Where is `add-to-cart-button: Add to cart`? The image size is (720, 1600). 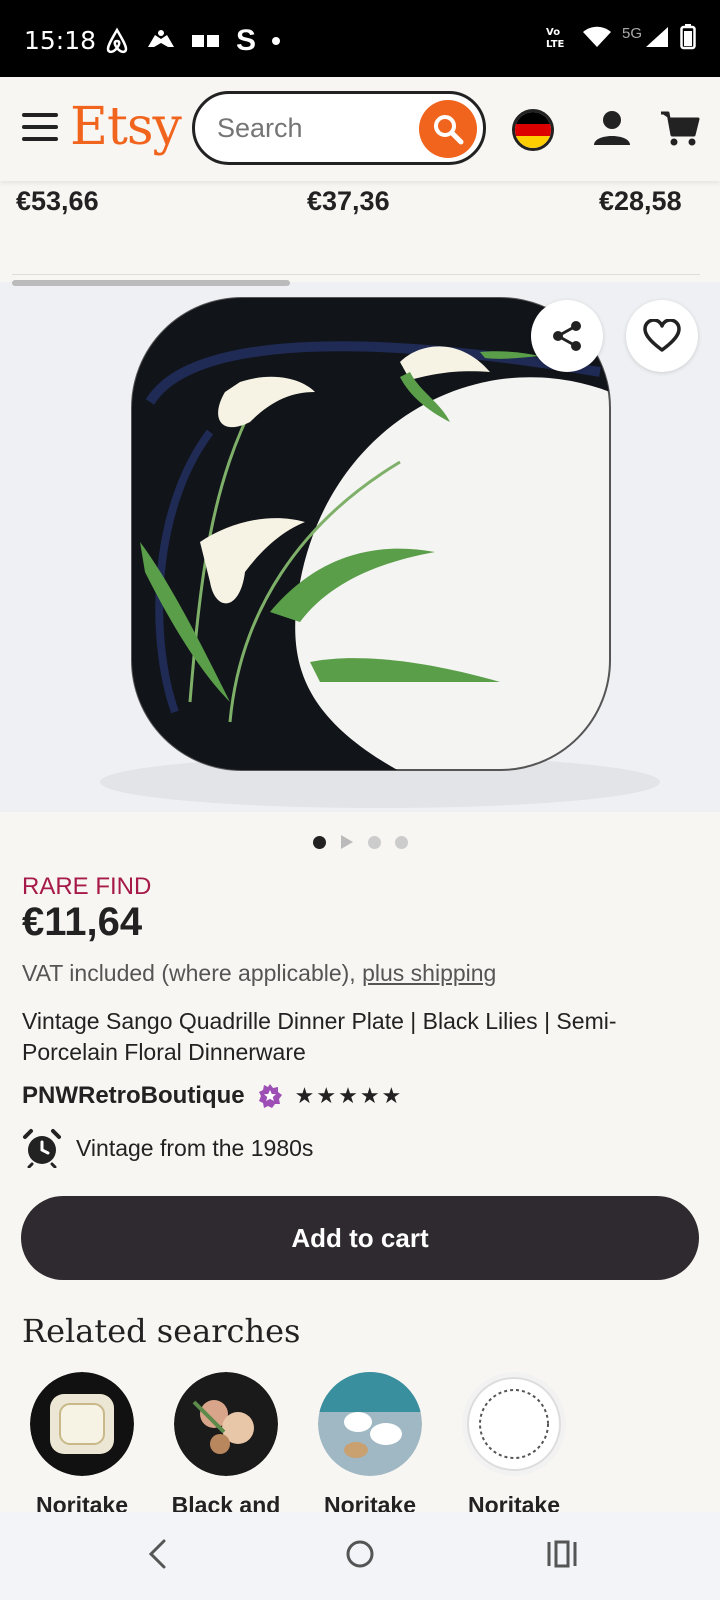
add-to-cart-button: Add to cart is located at coordinates (360, 1238).